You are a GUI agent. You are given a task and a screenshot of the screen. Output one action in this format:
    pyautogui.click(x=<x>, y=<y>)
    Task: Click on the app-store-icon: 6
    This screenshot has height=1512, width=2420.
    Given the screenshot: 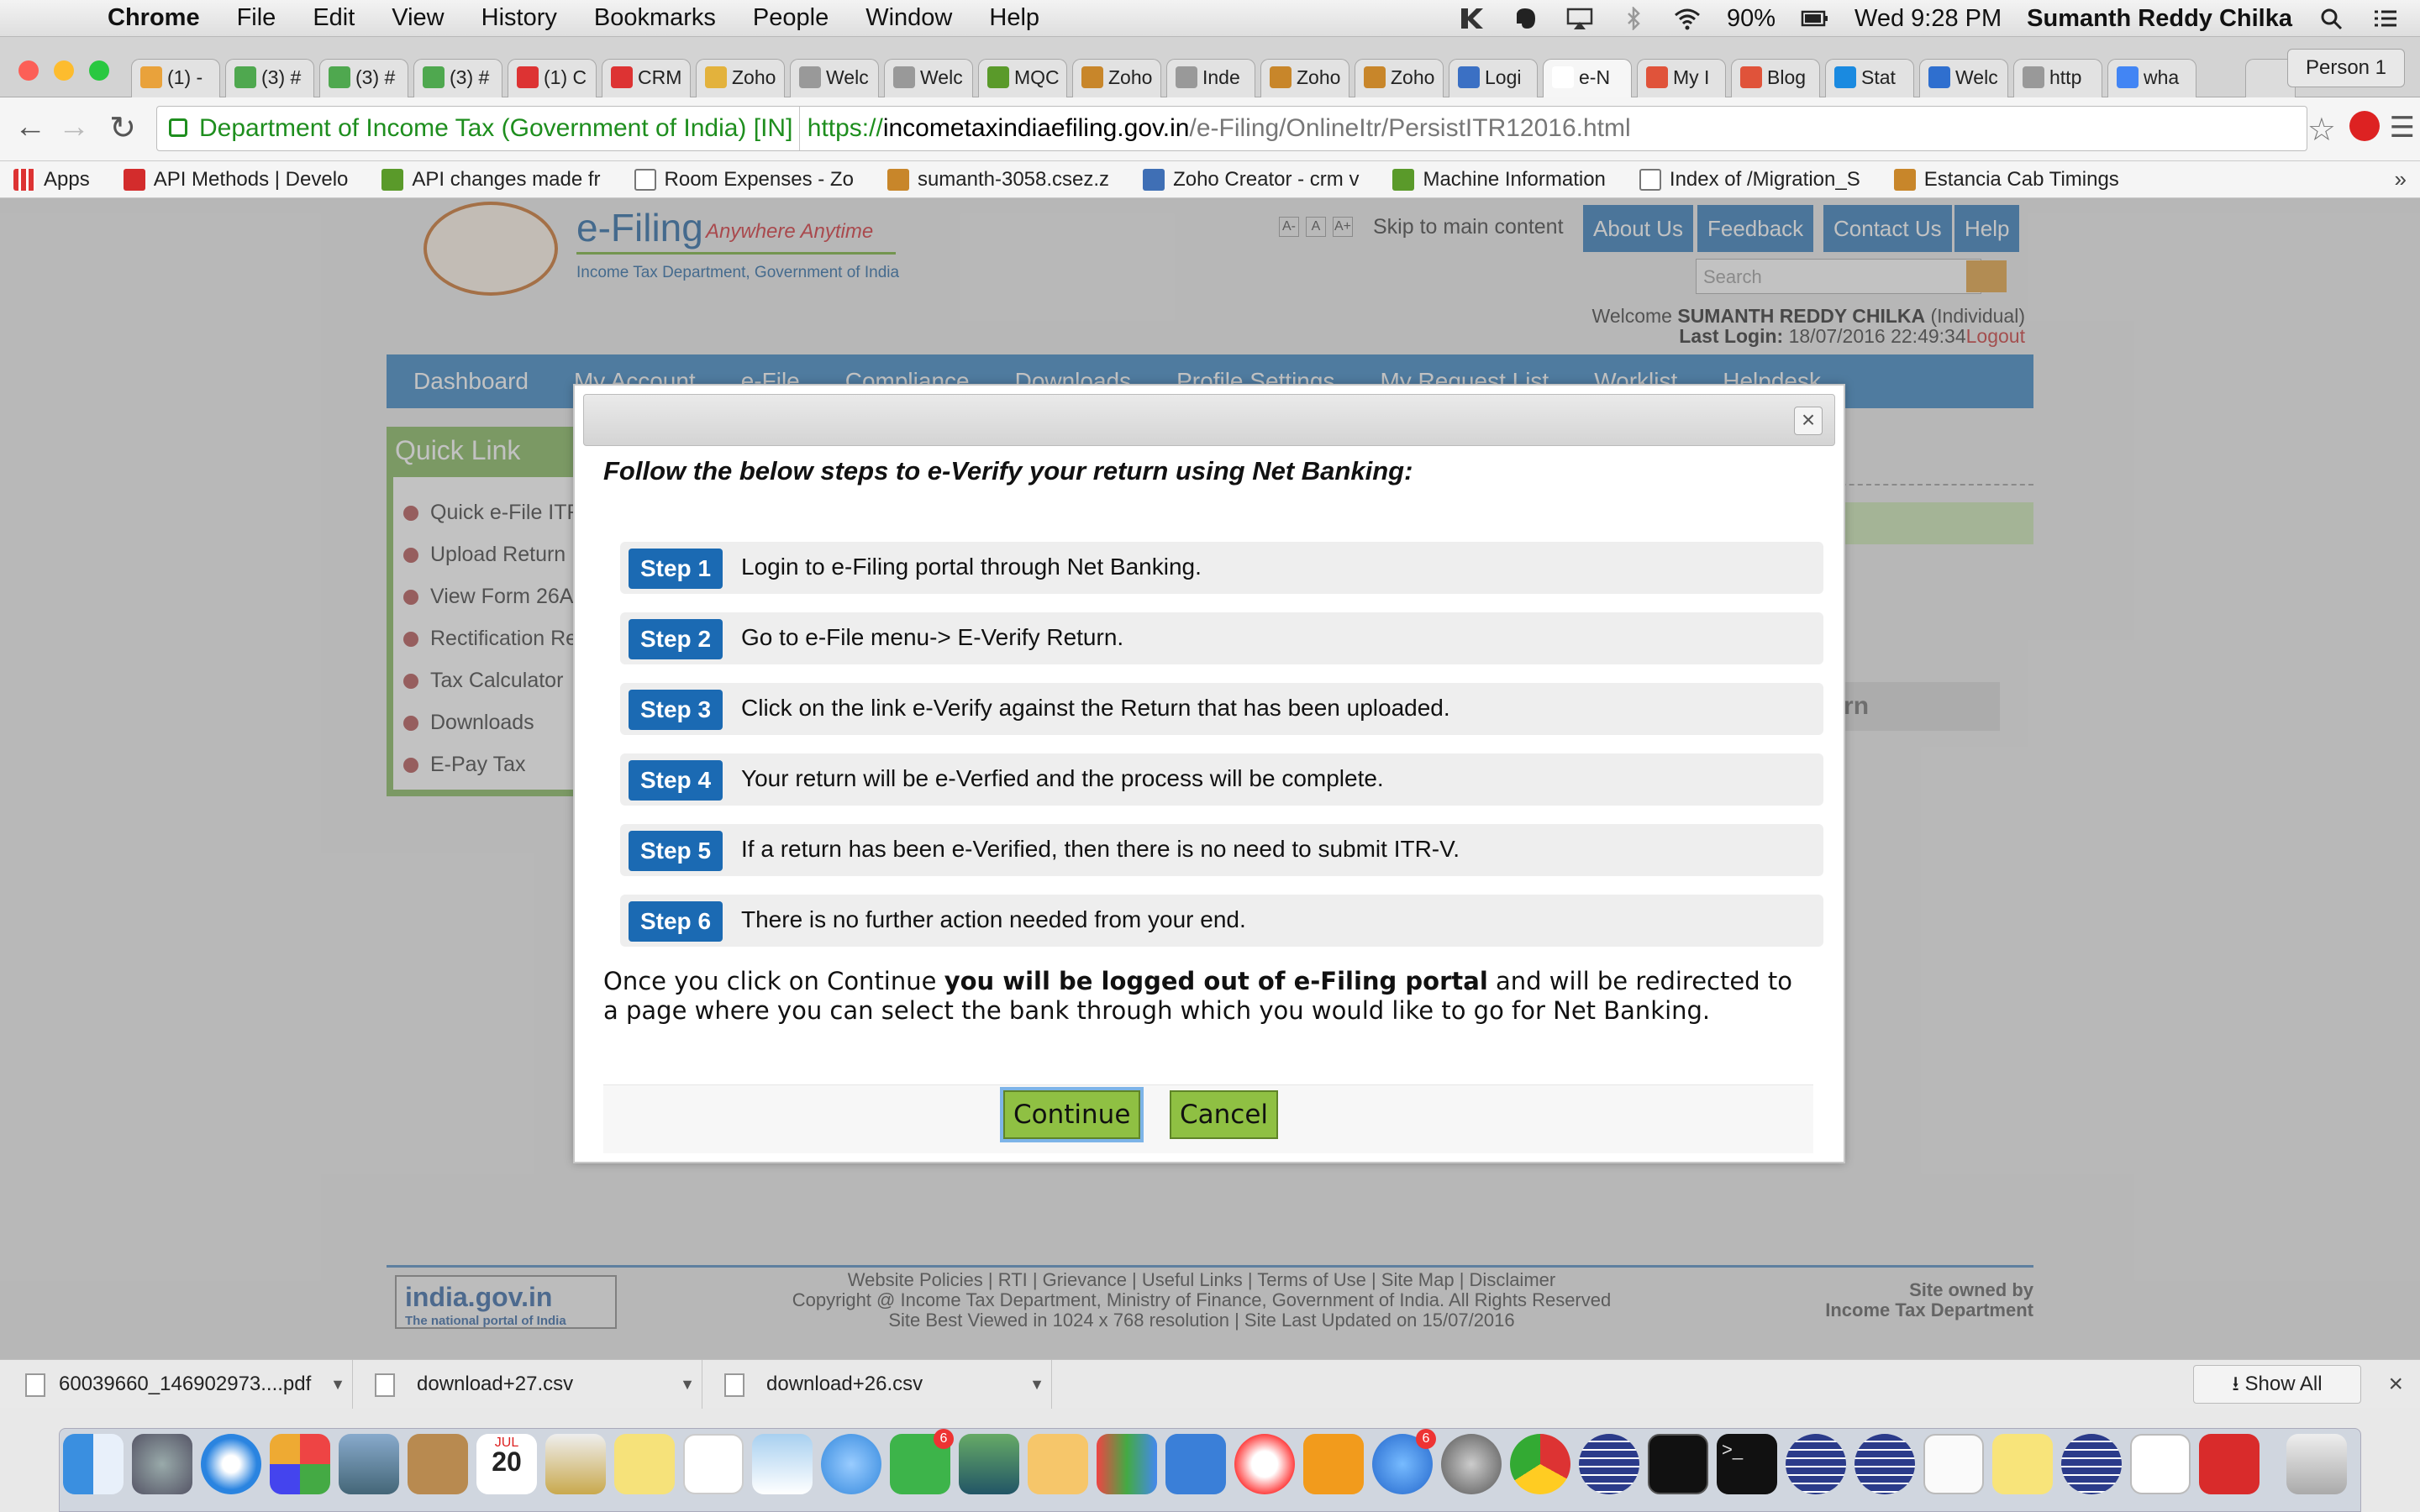 What is the action you would take?
    pyautogui.click(x=1404, y=1461)
    